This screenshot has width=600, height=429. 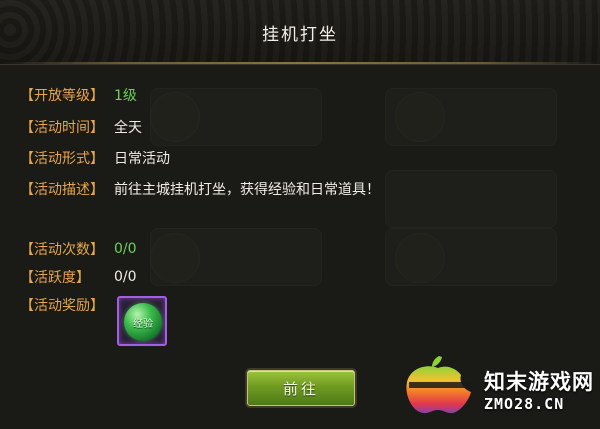 I want to click on row-label: 【开放等级】, so click(x=62, y=96).